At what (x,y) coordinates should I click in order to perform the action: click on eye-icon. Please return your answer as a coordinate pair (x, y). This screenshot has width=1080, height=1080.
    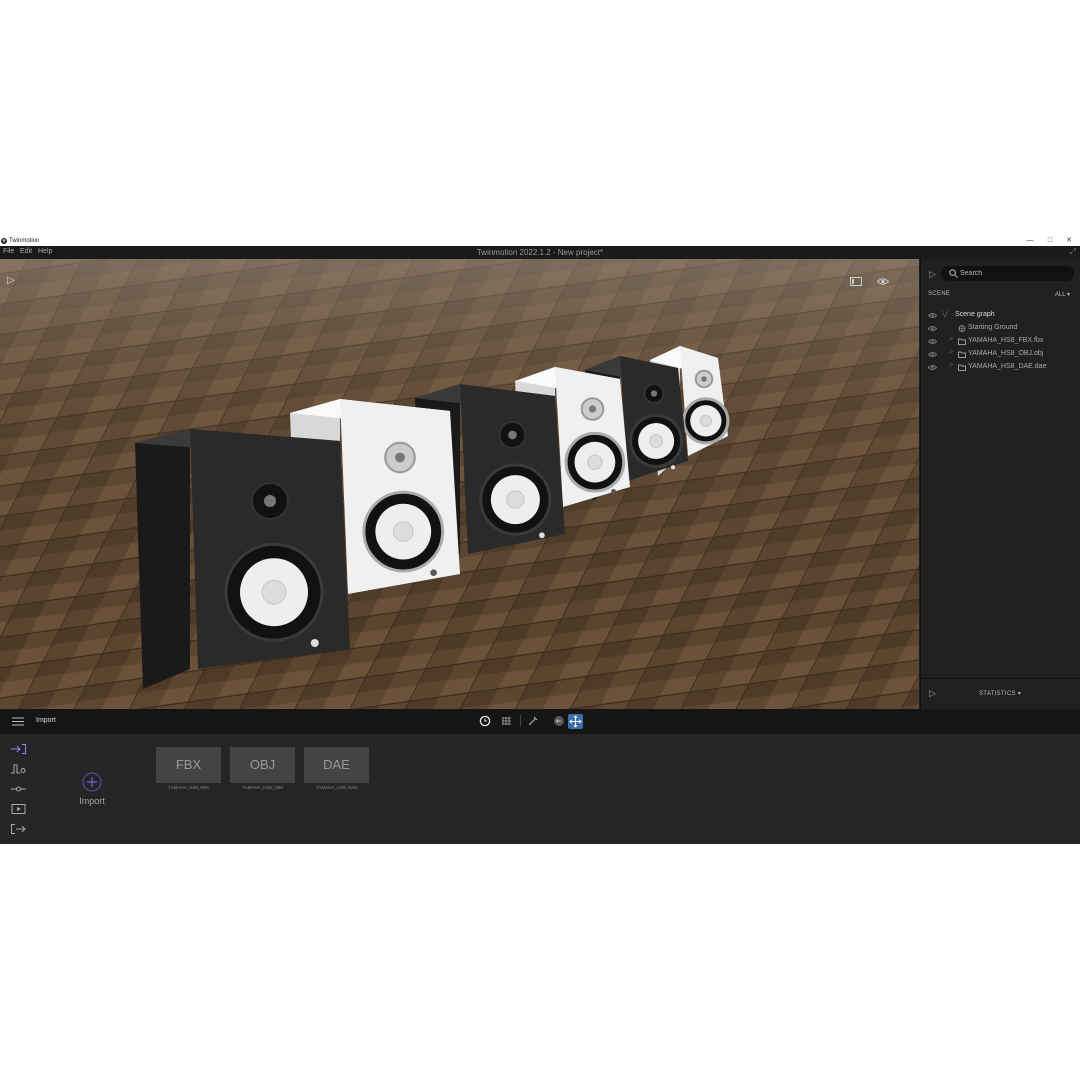
    Looking at the image, I should click on (883, 281).